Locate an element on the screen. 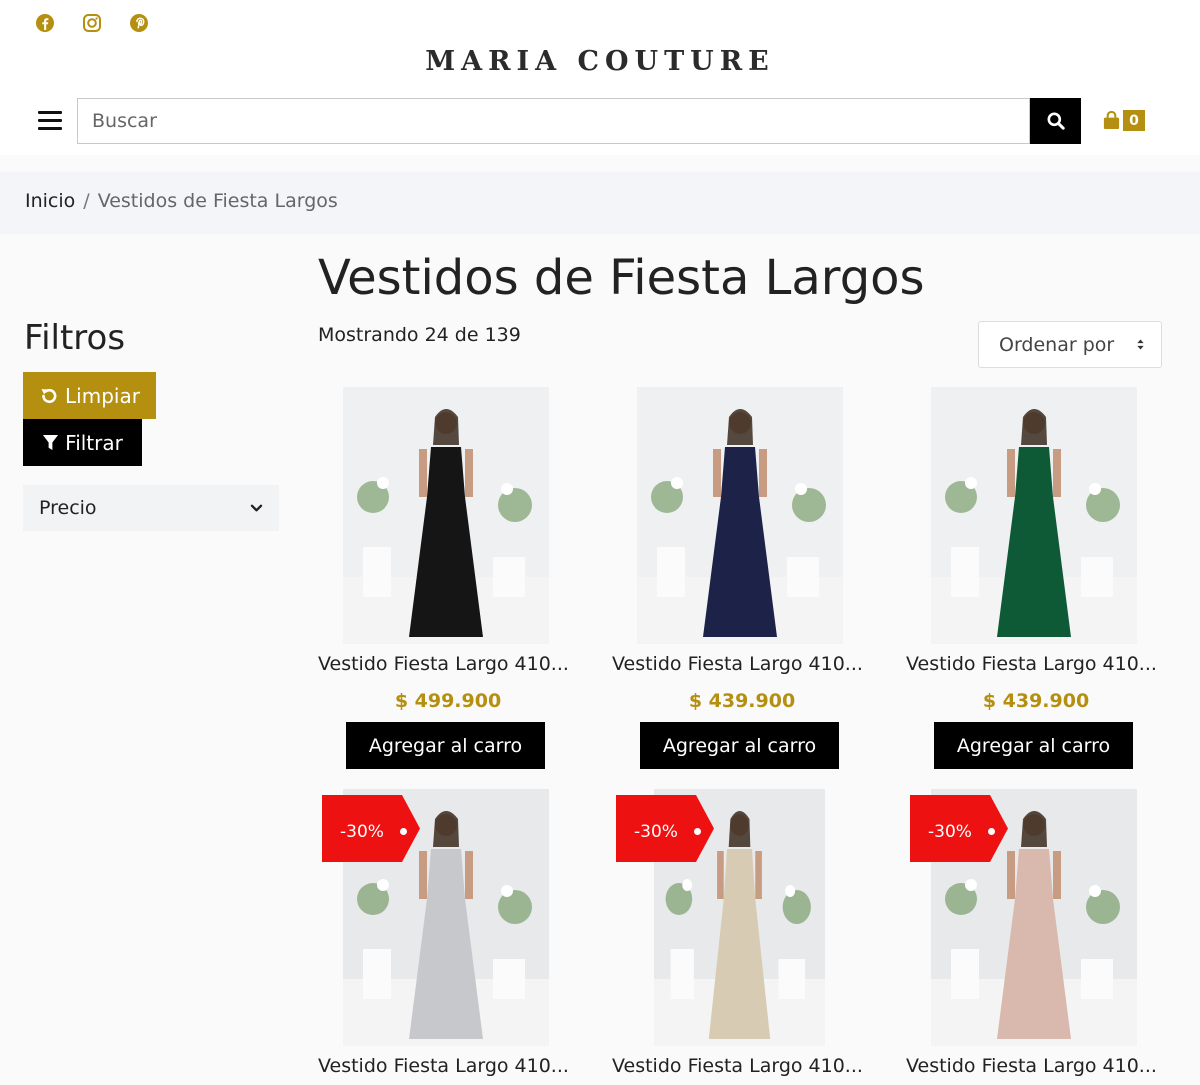 The image size is (1200, 1085). instagram-icon is located at coordinates (92, 23).